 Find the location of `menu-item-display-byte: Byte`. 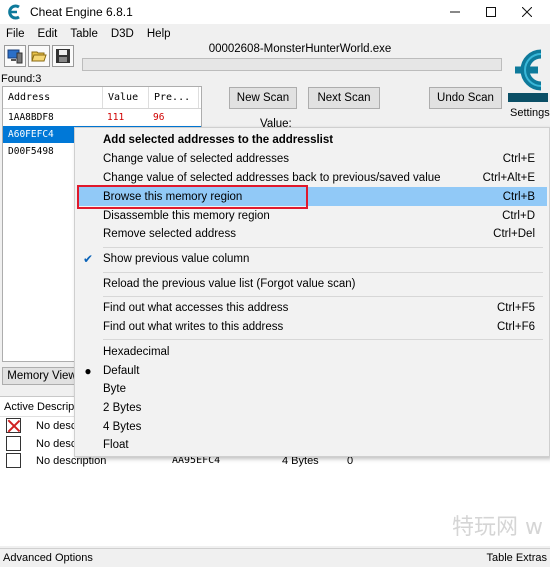

menu-item-display-byte: Byte is located at coordinates (312, 388).